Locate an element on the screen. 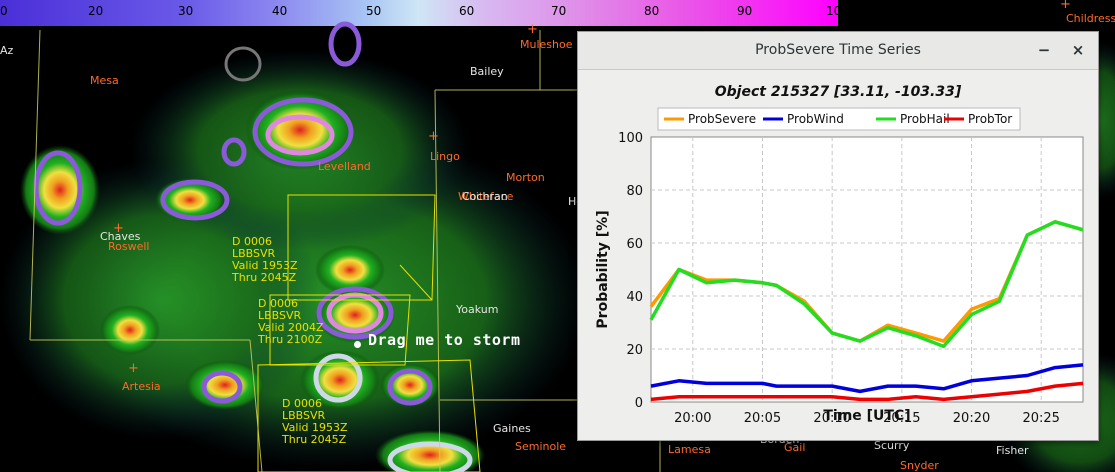 The image size is (1115, 472). county-label: Fisher is located at coordinates (1012, 450).